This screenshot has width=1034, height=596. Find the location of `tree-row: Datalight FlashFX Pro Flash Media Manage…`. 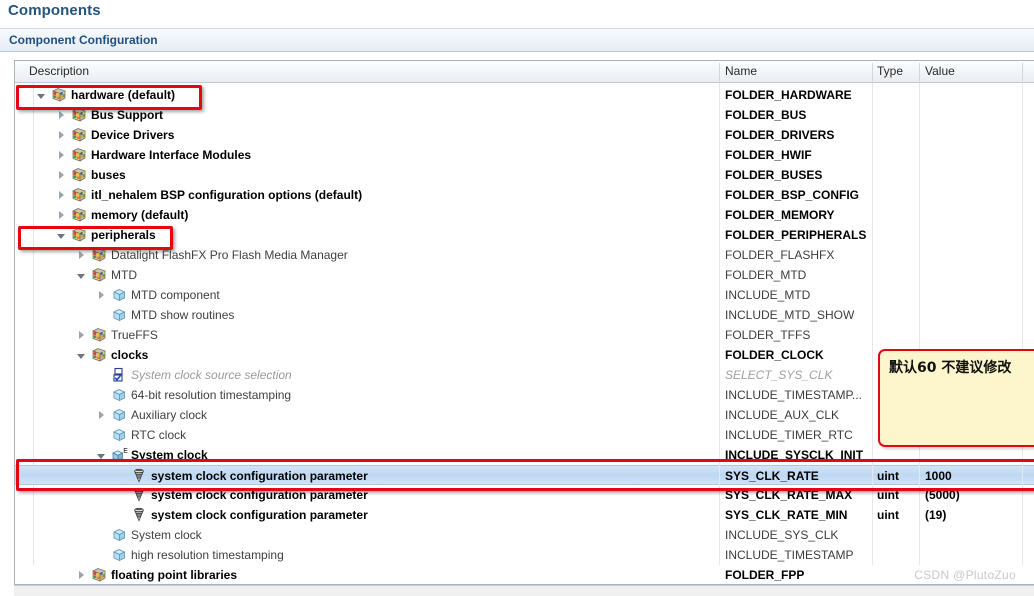

tree-row: Datalight FlashFX Pro Flash Media Manage… is located at coordinates (524, 255).